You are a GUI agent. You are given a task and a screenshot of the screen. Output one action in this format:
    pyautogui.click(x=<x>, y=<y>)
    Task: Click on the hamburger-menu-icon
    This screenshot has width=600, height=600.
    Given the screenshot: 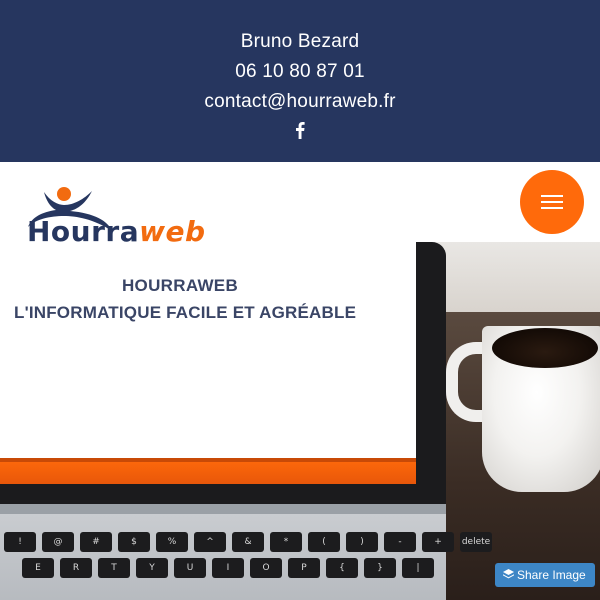 What is the action you would take?
    pyautogui.click(x=552, y=196)
    